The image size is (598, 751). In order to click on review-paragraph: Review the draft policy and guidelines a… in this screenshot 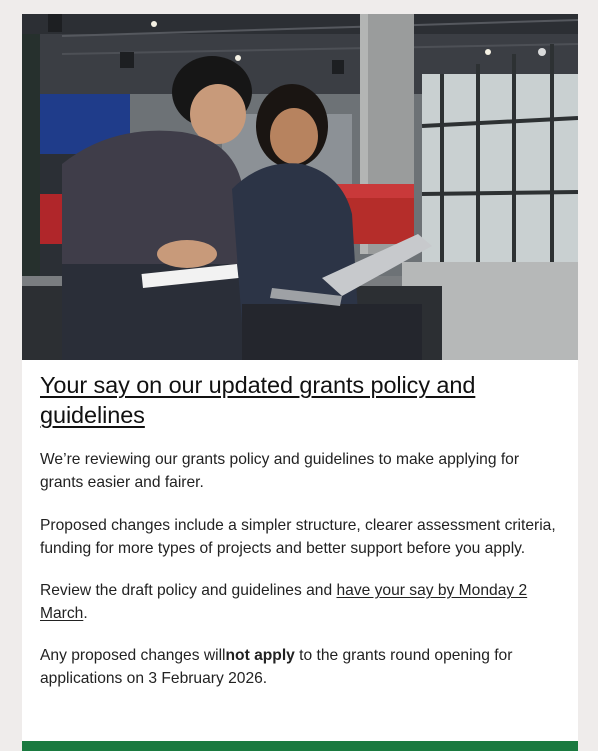, I will do `click(300, 602)`.